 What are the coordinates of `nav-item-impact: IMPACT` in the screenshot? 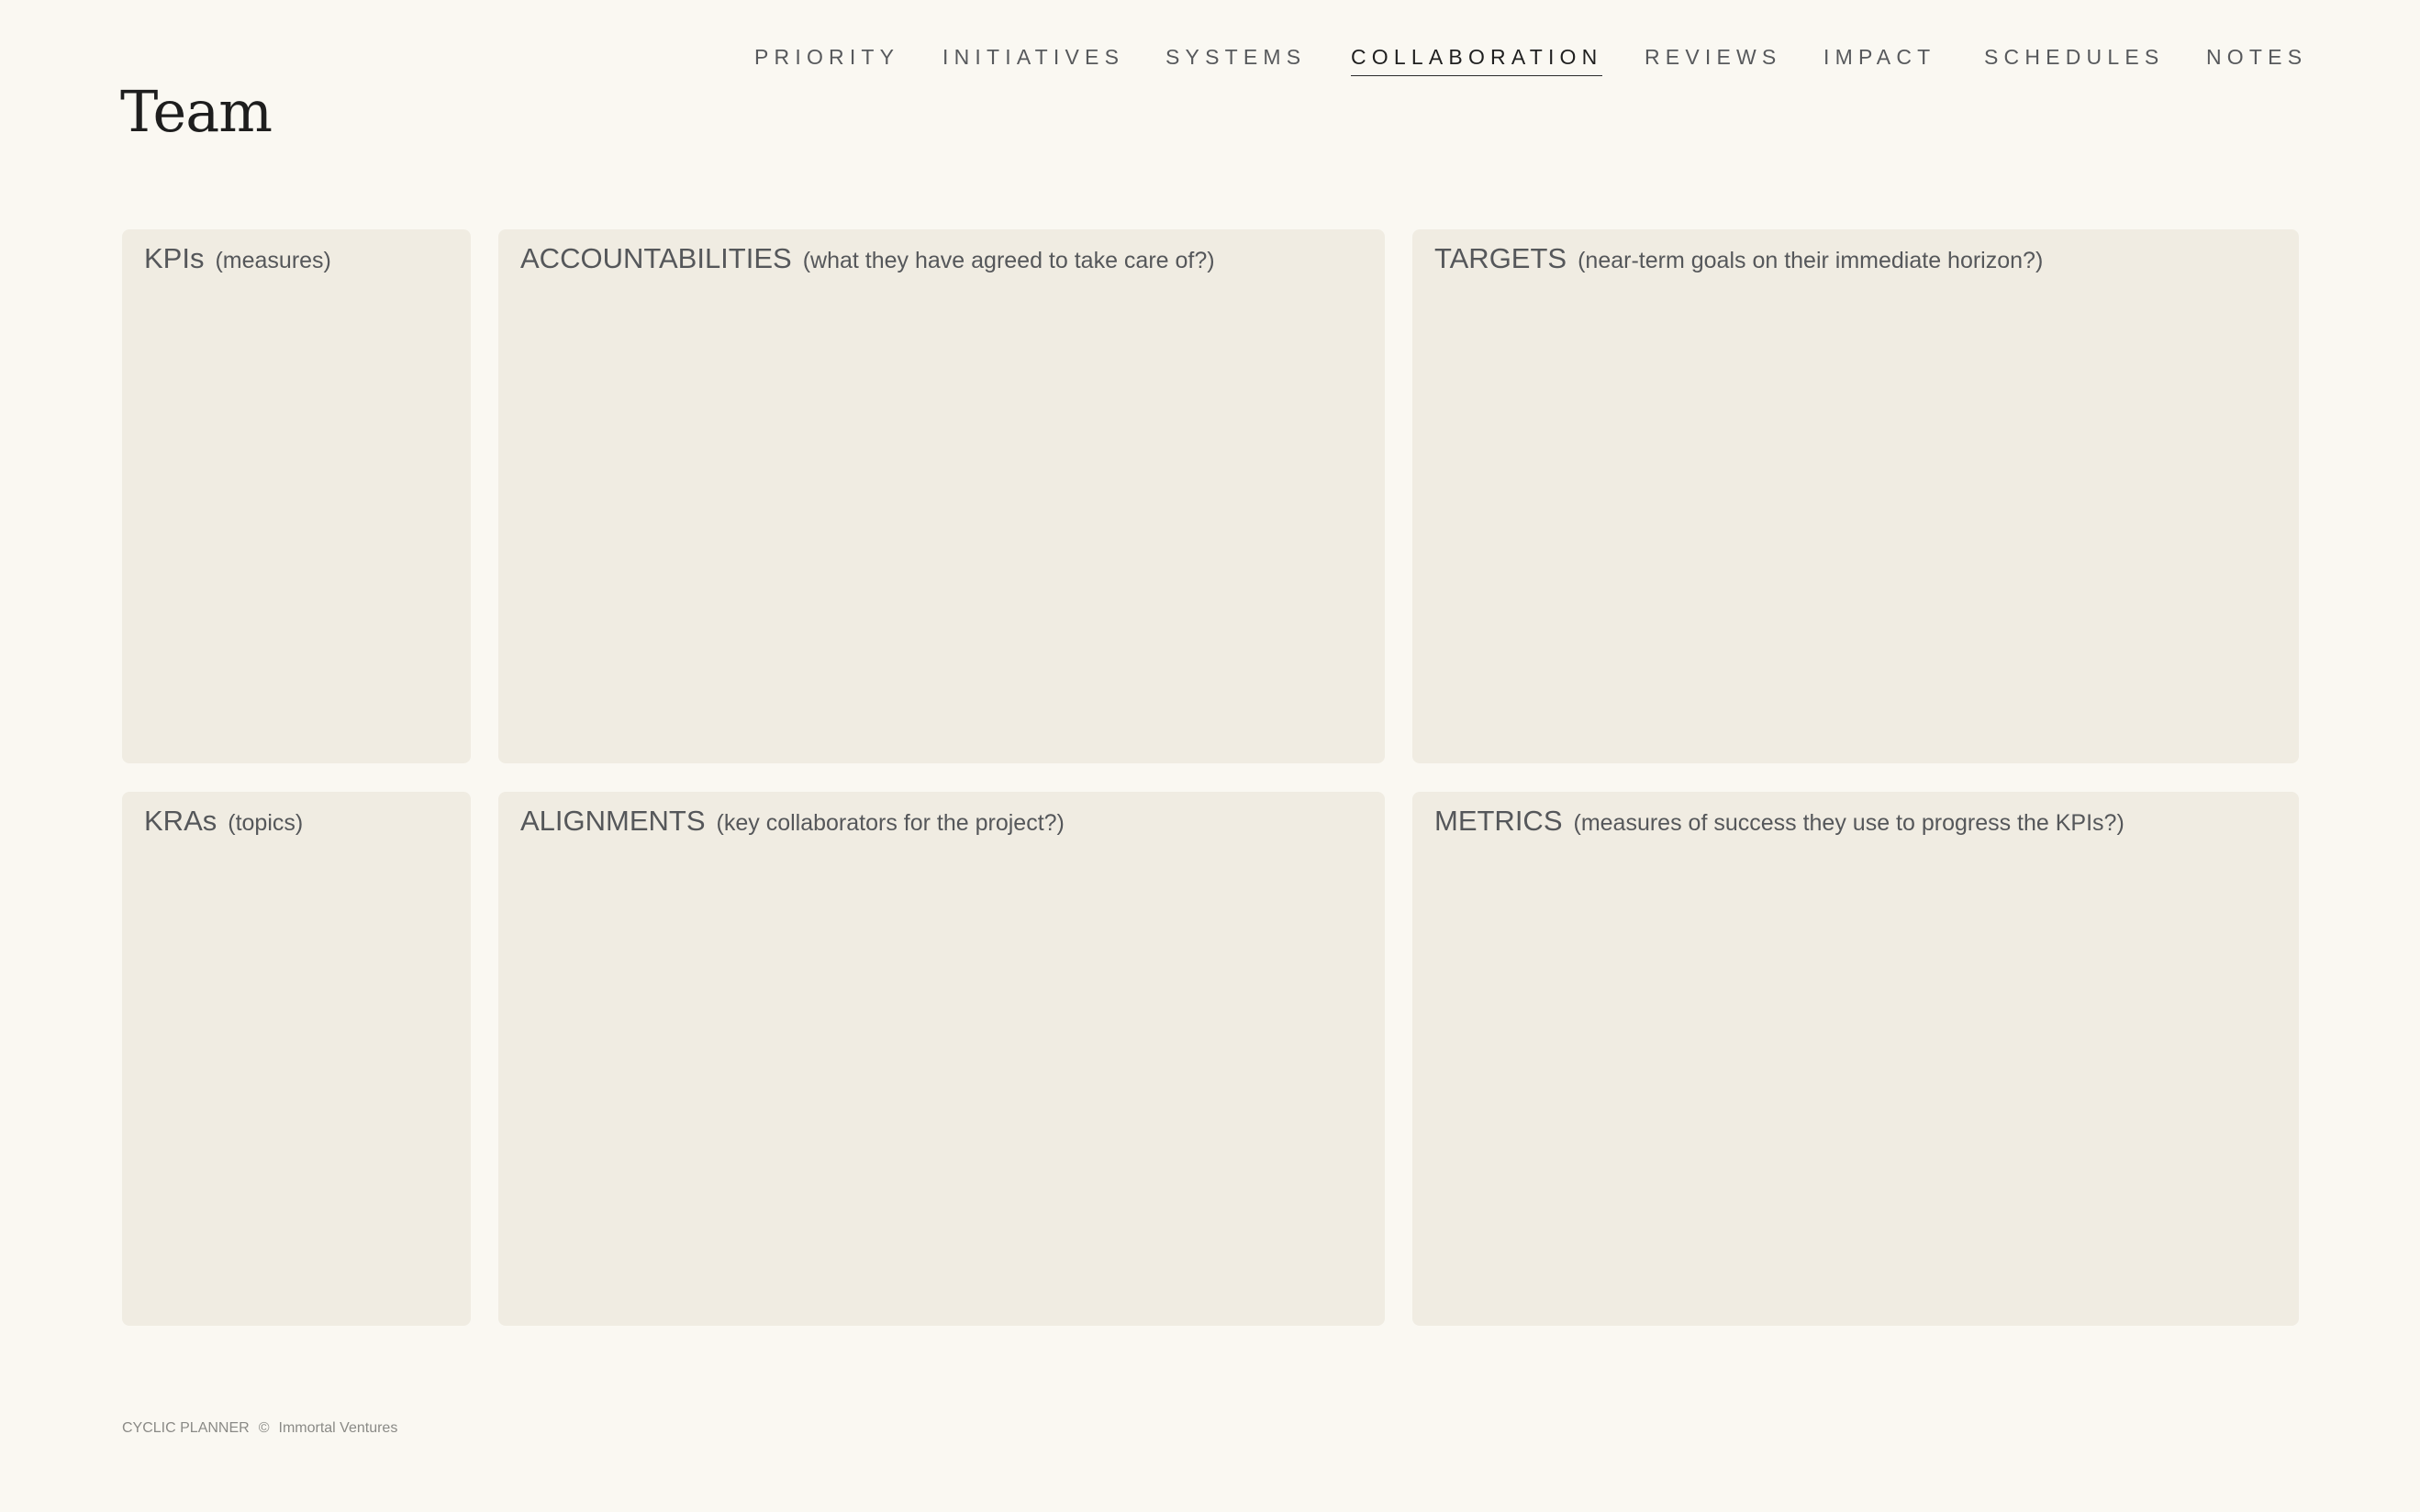 It's located at (1879, 57).